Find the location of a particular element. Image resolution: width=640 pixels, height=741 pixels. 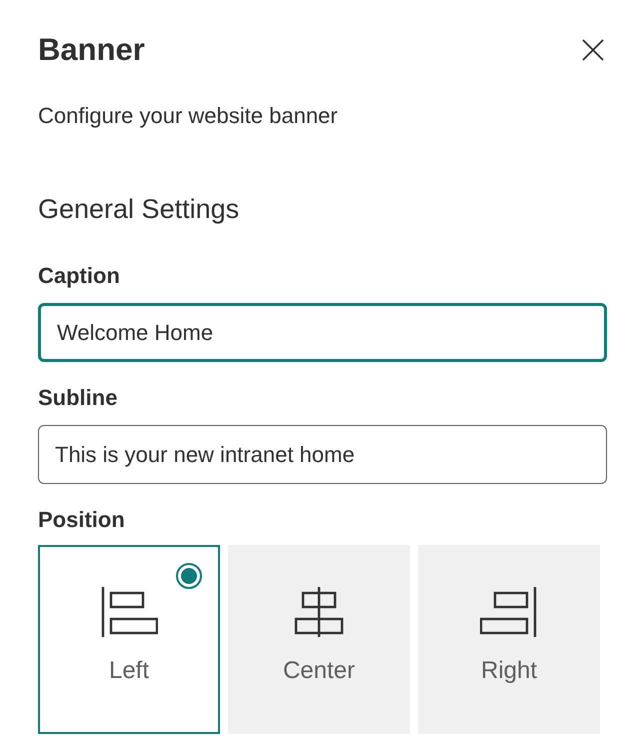

close-icon is located at coordinates (593, 50).